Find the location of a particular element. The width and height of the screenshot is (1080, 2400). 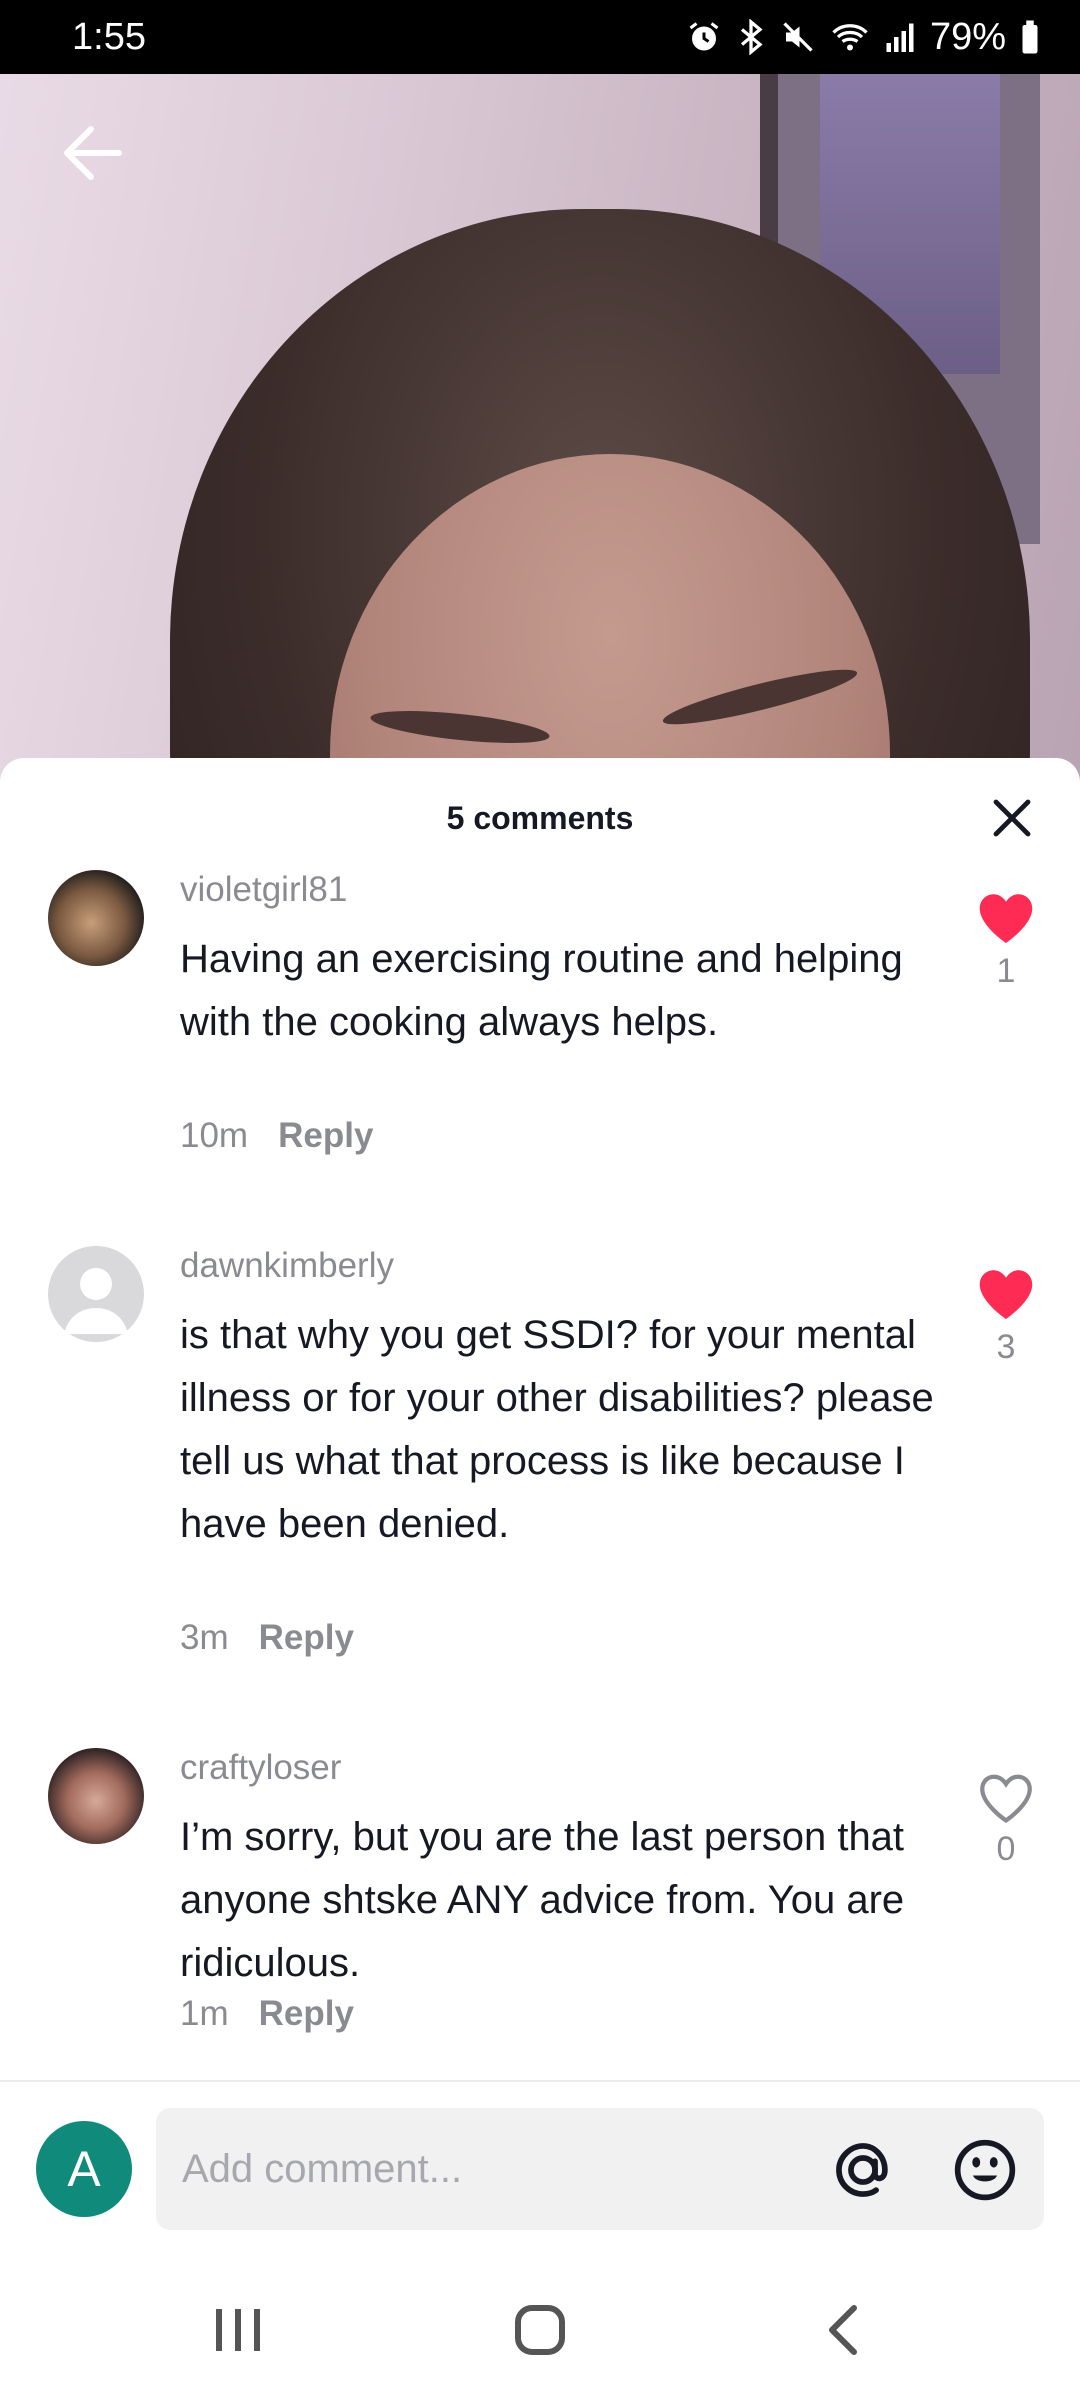

back-chevron-icon is located at coordinates (843, 2330).